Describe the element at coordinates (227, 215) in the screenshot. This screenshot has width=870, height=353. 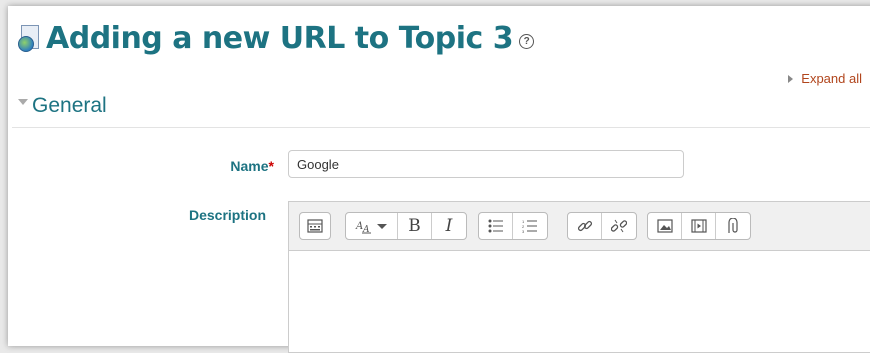
I see `description-label: Description` at that location.